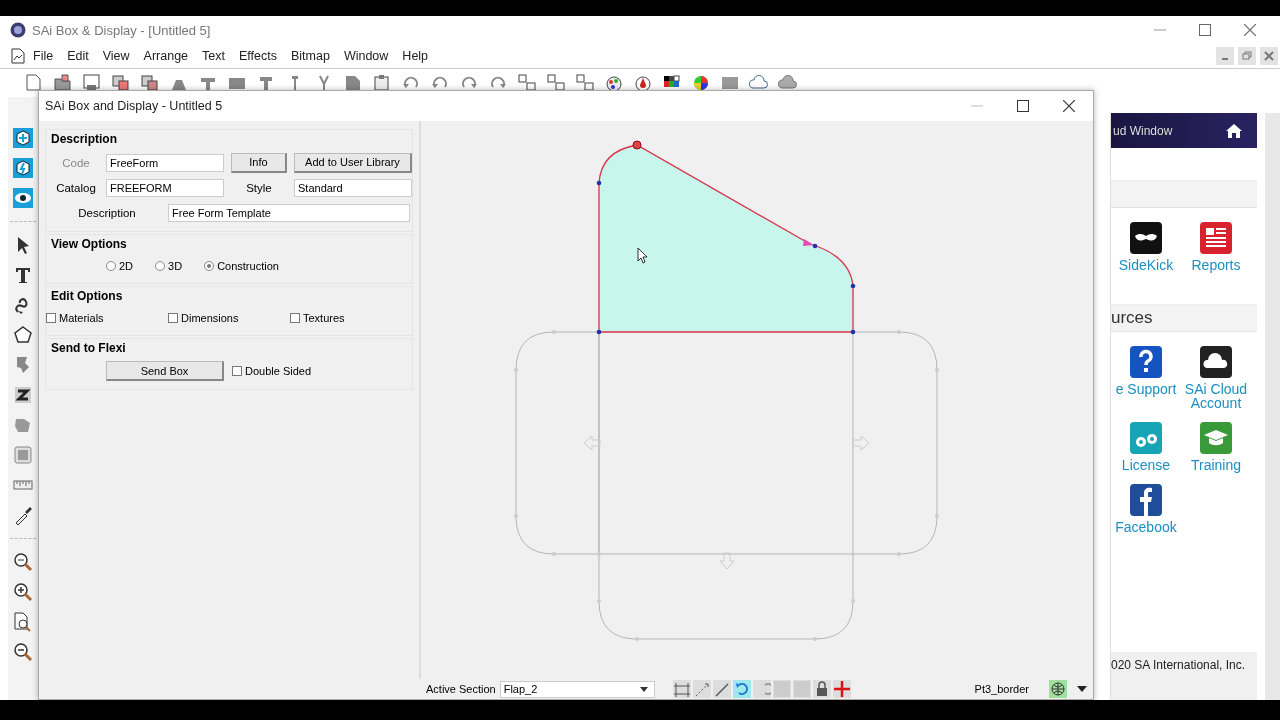 This screenshot has height=720, width=1280. What do you see at coordinates (23, 562) in the screenshot?
I see `zoom-icon` at bounding box center [23, 562].